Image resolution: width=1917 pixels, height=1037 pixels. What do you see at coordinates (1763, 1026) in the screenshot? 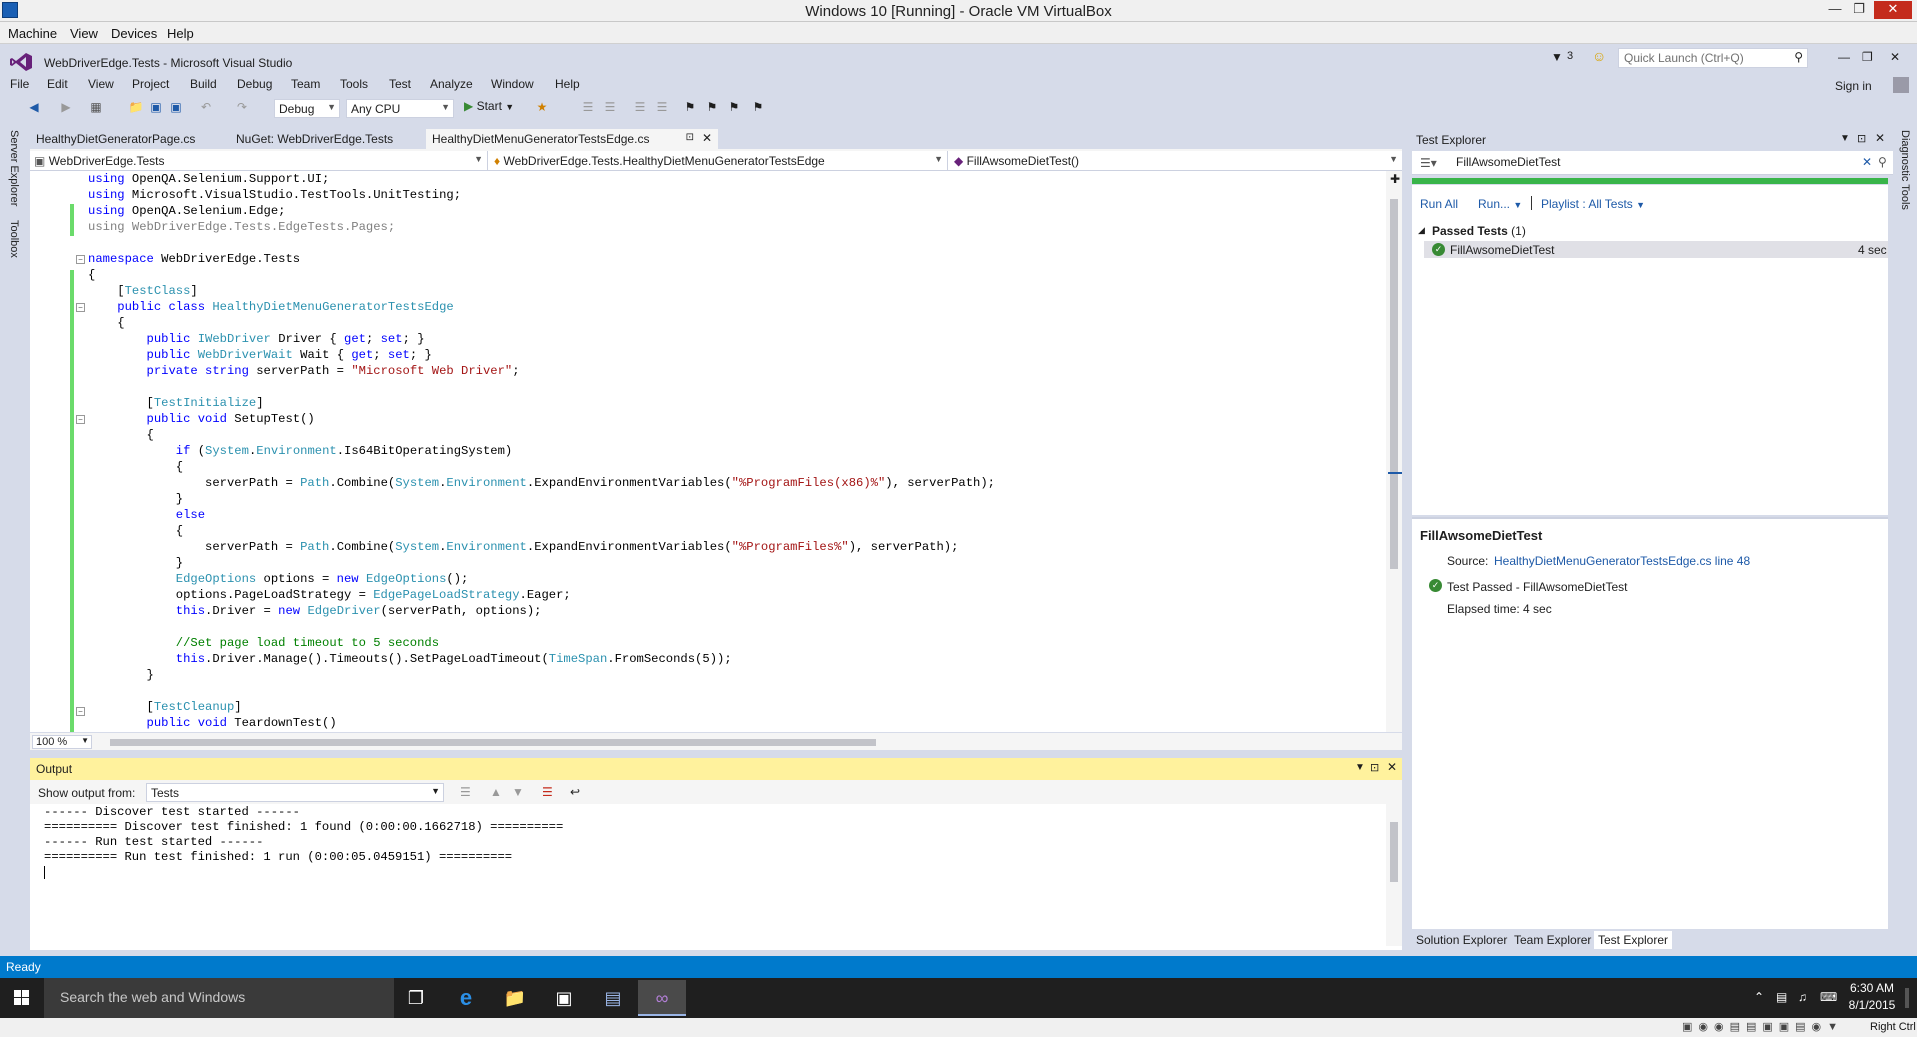
I see `vbox-device-icons: ▣◉◉▤▤▣▣▤◉▼` at bounding box center [1763, 1026].